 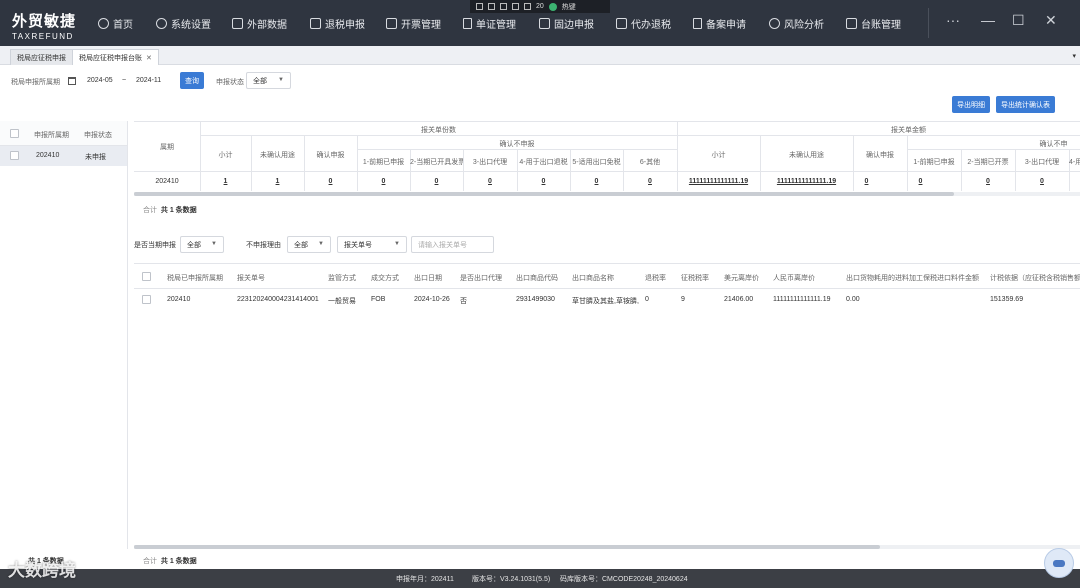 I want to click on row-count-unconfirmed-link: 1, so click(x=277, y=181).